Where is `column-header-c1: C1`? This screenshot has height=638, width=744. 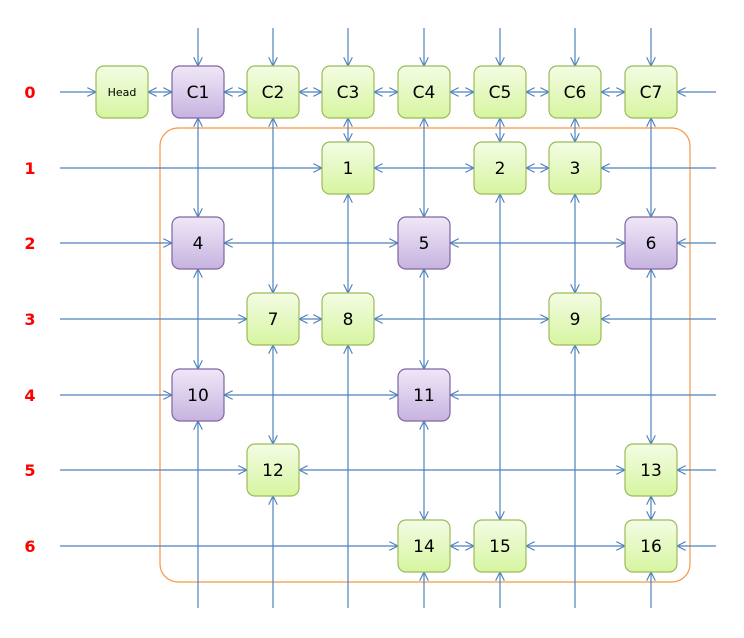 column-header-c1: C1 is located at coordinates (198, 92).